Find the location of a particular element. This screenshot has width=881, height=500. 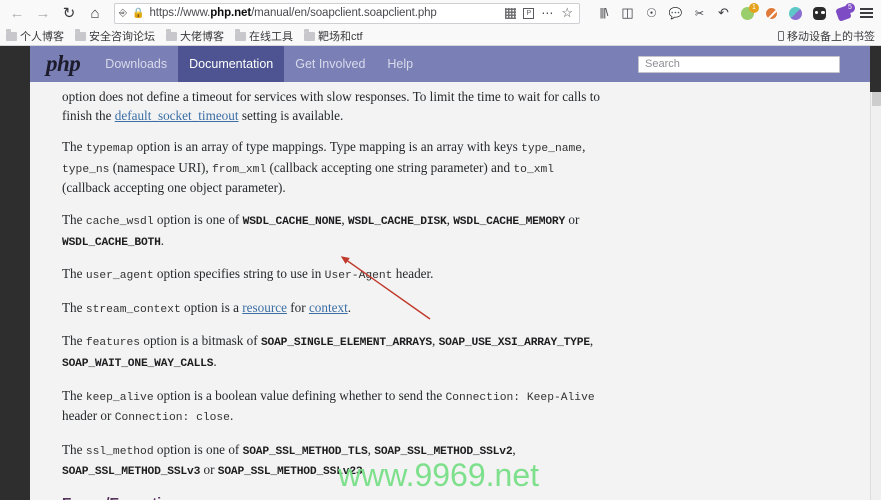

php-logo: php is located at coordinates (62, 64).